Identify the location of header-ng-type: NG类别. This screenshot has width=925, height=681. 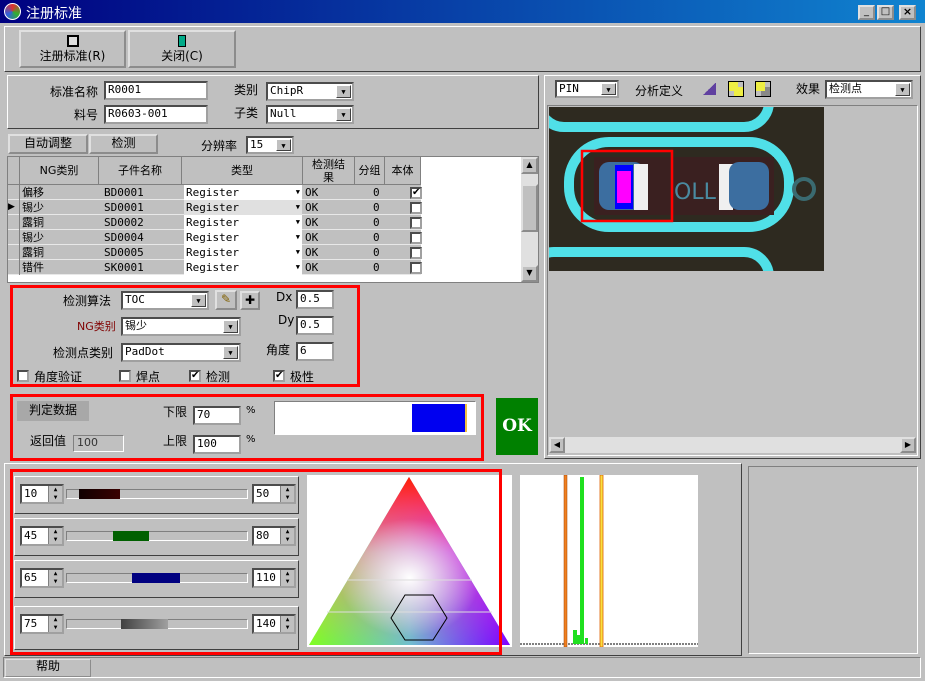
(59, 171).